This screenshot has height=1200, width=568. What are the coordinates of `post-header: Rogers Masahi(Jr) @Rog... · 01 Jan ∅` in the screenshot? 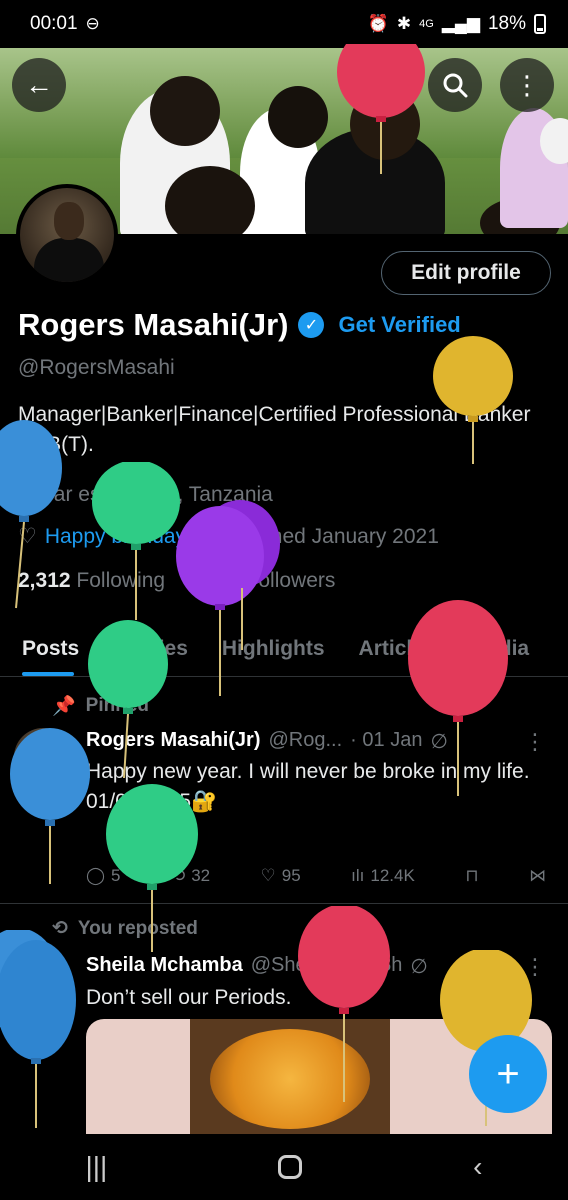 It's located at (306, 741).